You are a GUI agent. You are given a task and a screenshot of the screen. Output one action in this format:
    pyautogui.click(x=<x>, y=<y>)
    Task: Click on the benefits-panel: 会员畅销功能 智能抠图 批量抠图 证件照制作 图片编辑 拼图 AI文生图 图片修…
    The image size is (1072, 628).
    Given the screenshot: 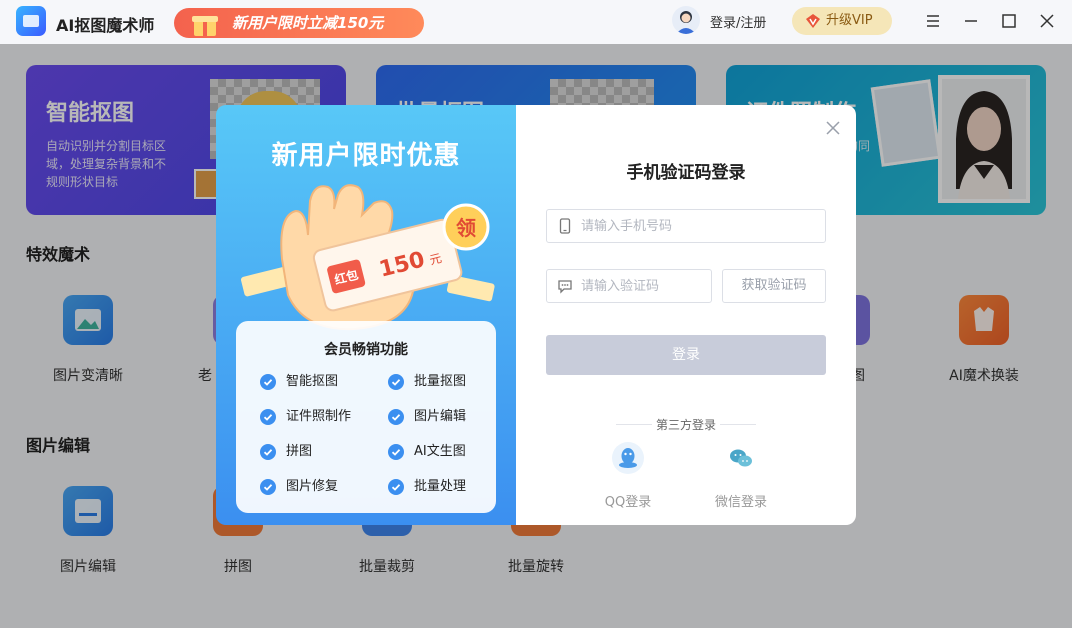 What is the action you would take?
    pyautogui.click(x=366, y=417)
    